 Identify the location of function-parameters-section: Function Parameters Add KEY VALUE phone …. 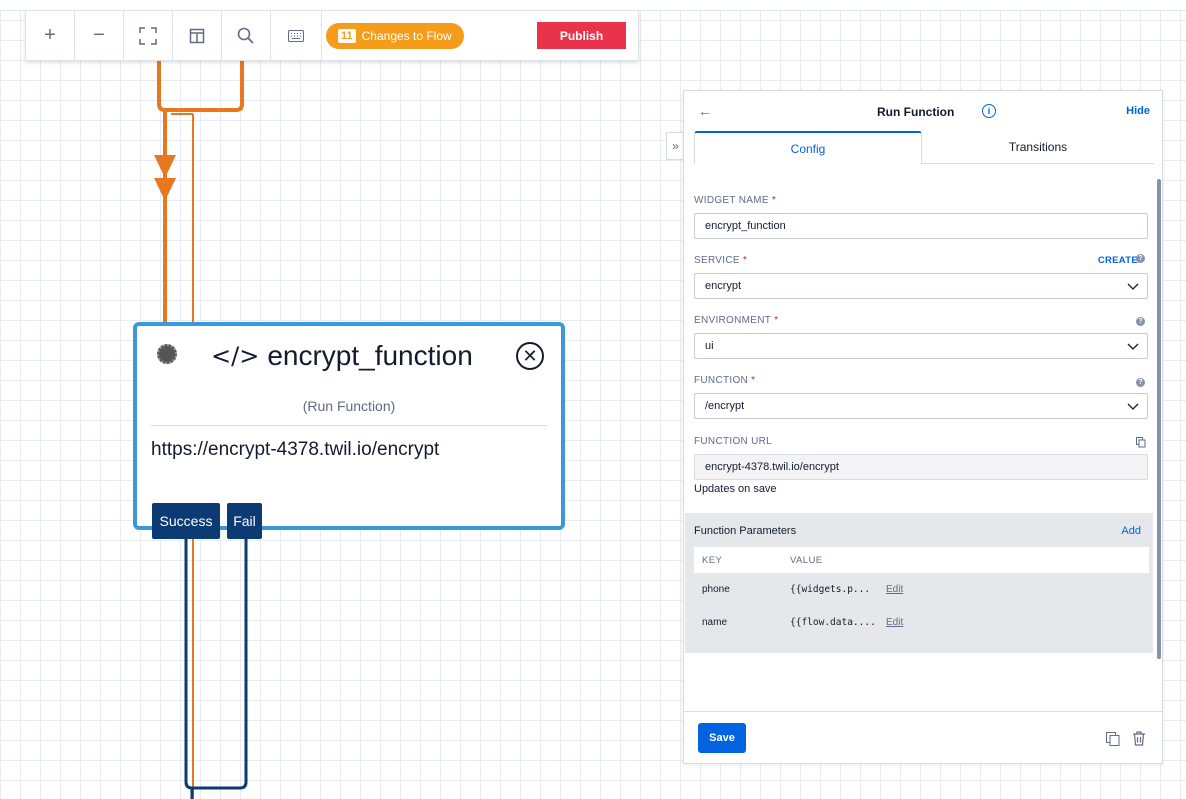
(919, 583).